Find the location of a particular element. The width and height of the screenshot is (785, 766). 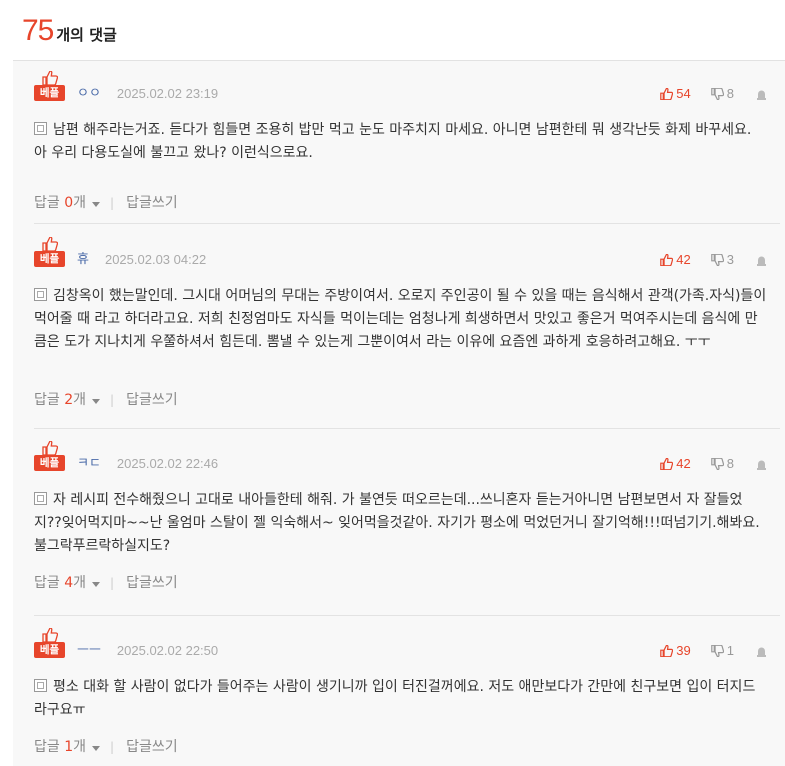

reply-count: 4 is located at coordinates (69, 583).